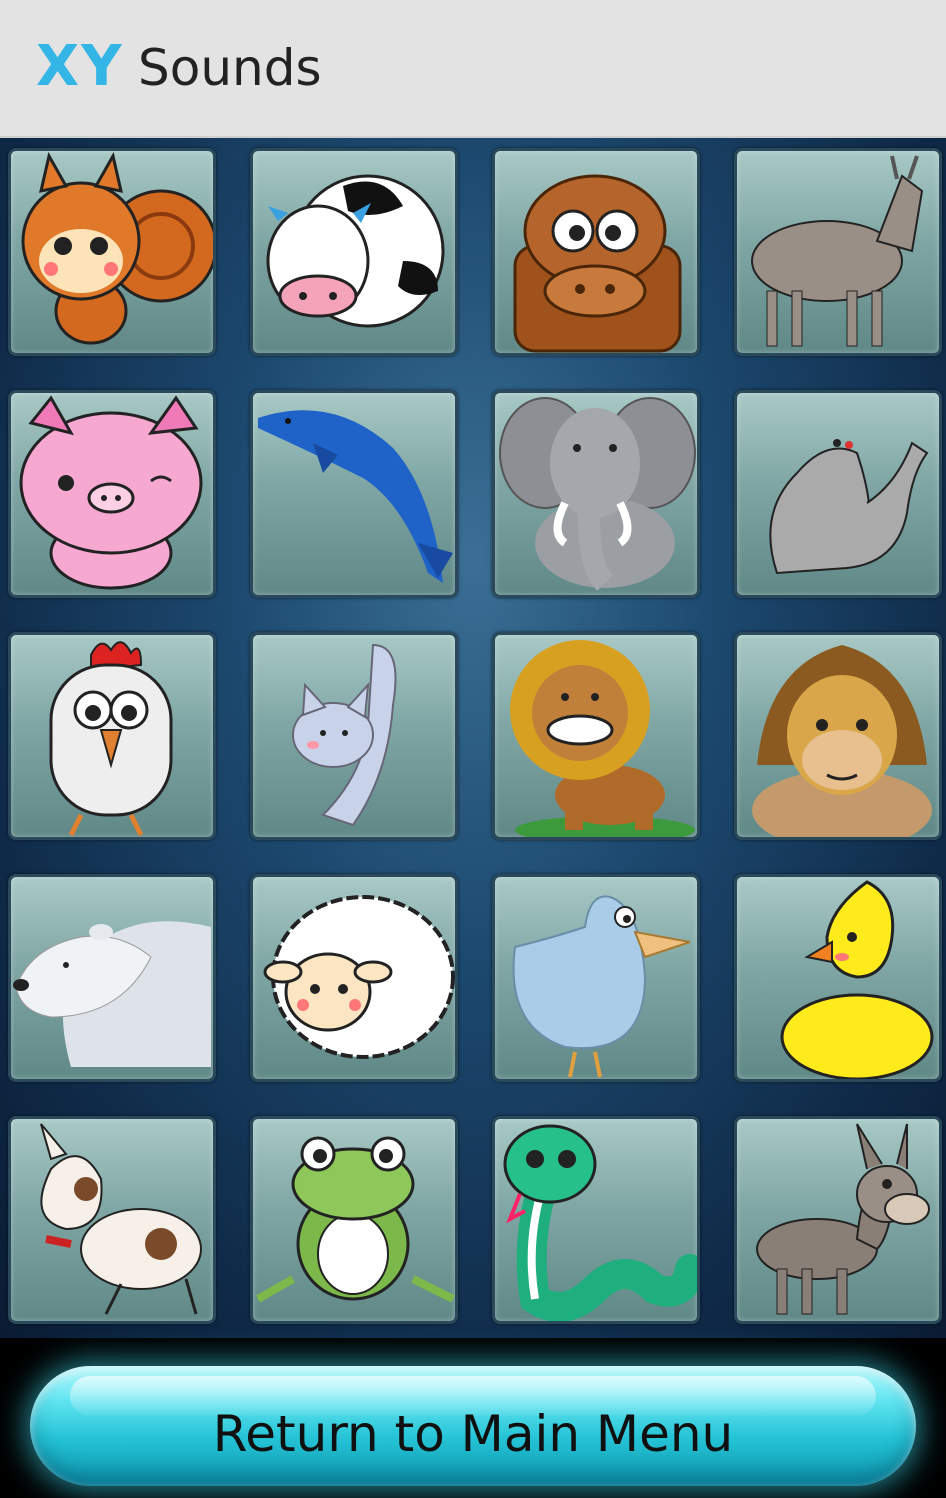 The image size is (946, 1498). I want to click on polar-bear-icon, so click(112, 994).